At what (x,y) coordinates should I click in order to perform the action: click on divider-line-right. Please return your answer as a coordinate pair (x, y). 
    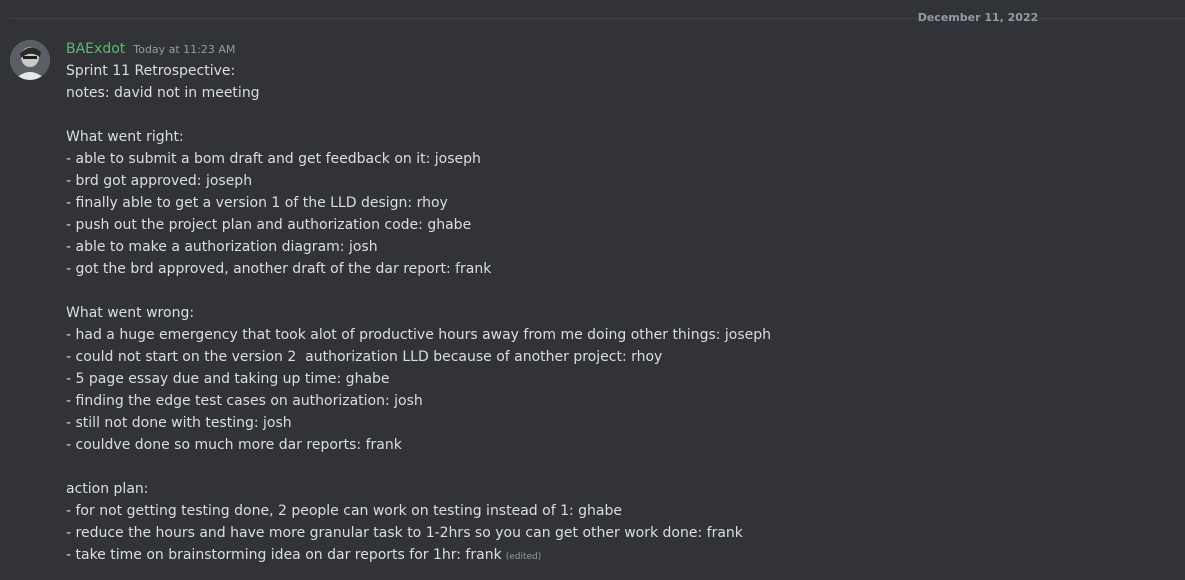
    Looking at the image, I should click on (1112, 18).